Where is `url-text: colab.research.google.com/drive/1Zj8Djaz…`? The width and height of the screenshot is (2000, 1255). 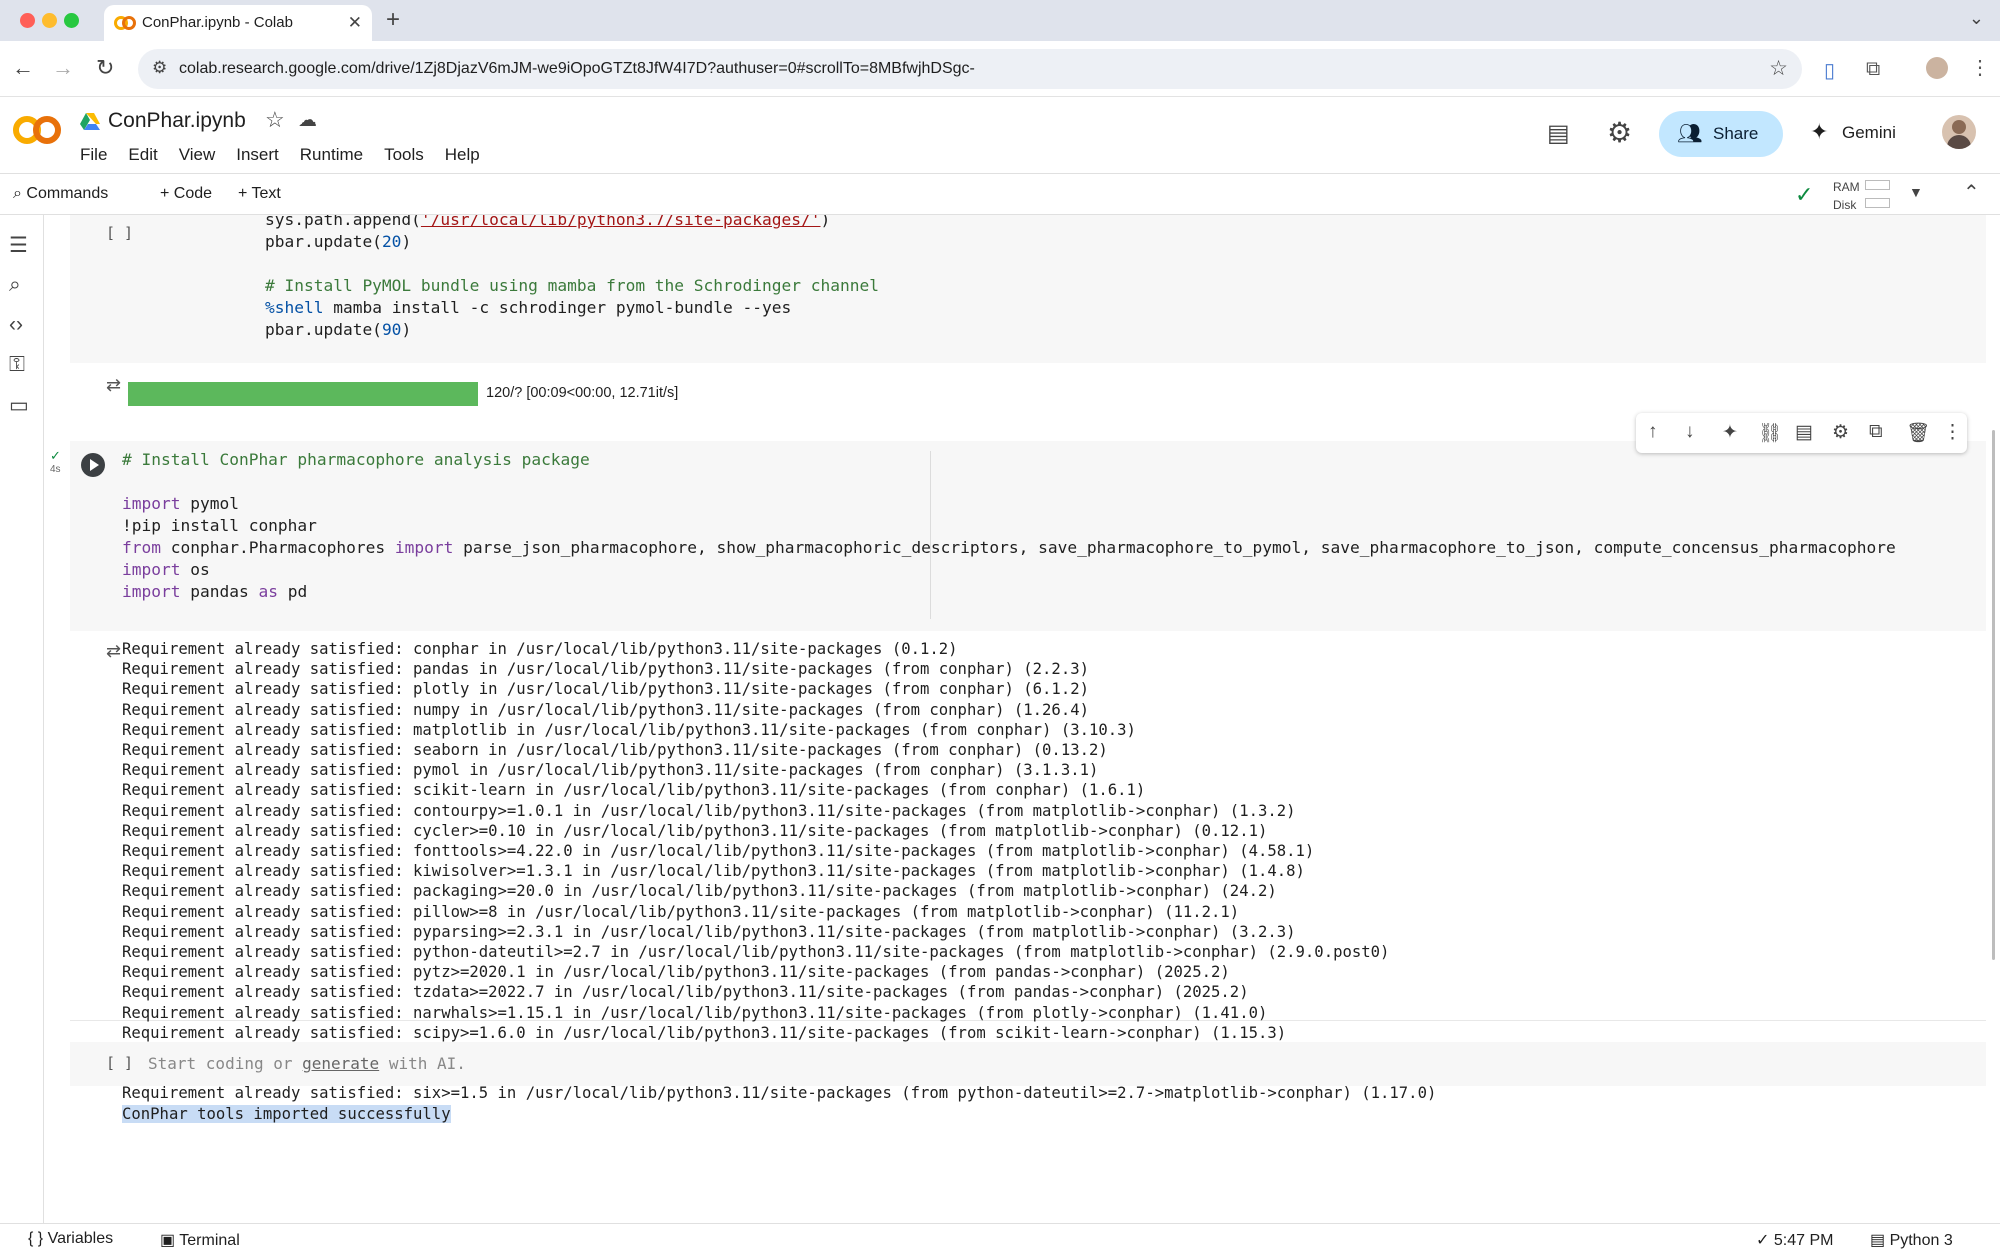 url-text: colab.research.google.com/drive/1Zj8Djaz… is located at coordinates (577, 69).